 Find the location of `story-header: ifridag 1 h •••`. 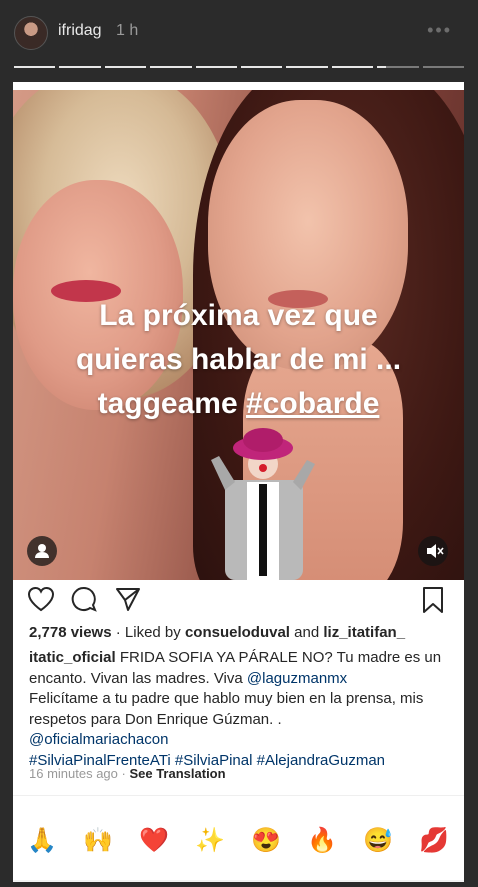

story-header: ifridag 1 h ••• is located at coordinates (239, 32).